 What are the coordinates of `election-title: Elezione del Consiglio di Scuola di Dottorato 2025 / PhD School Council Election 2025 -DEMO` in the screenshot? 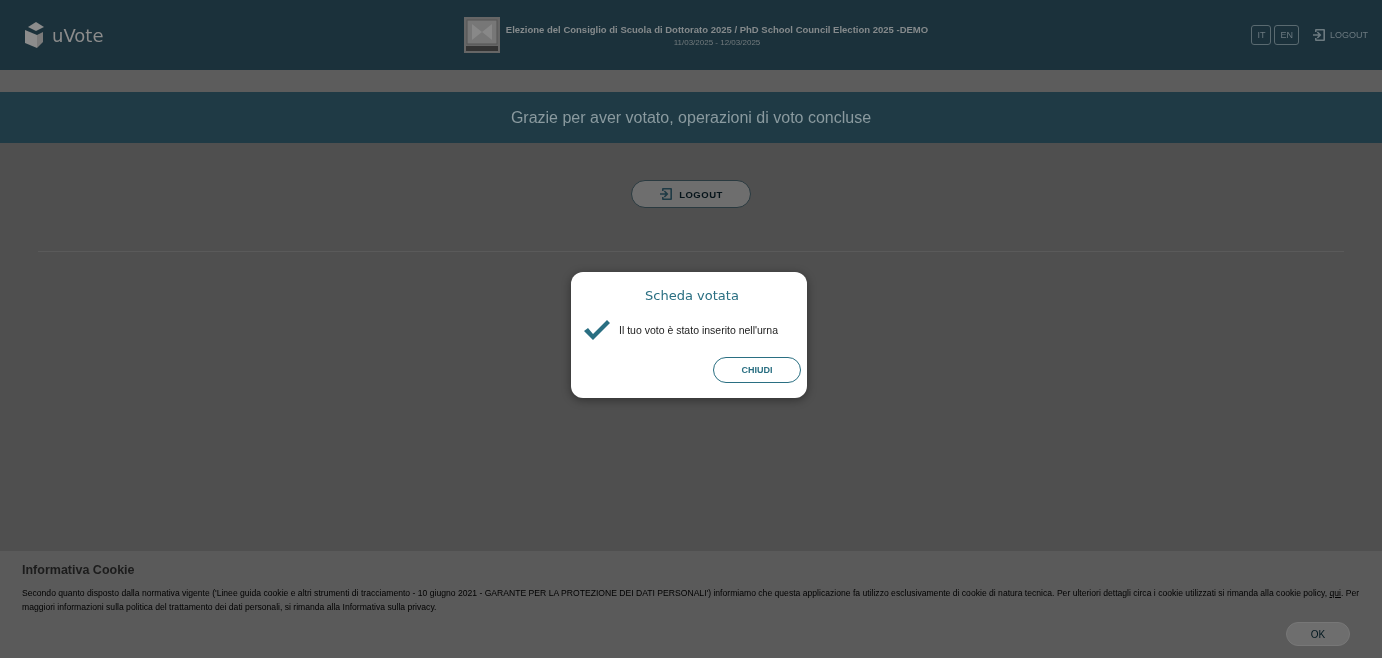 It's located at (717, 29).